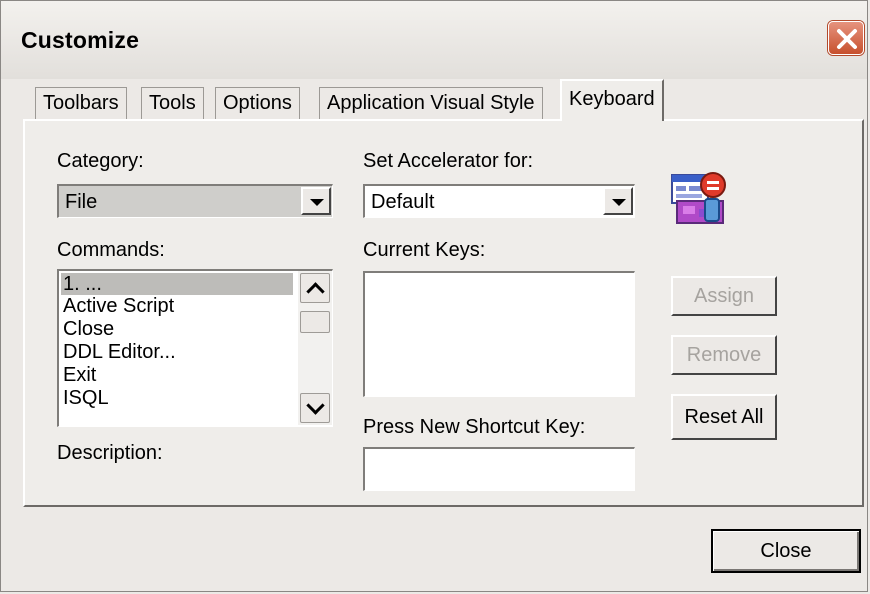  What do you see at coordinates (724, 296) in the screenshot?
I see `assign-button: Assign` at bounding box center [724, 296].